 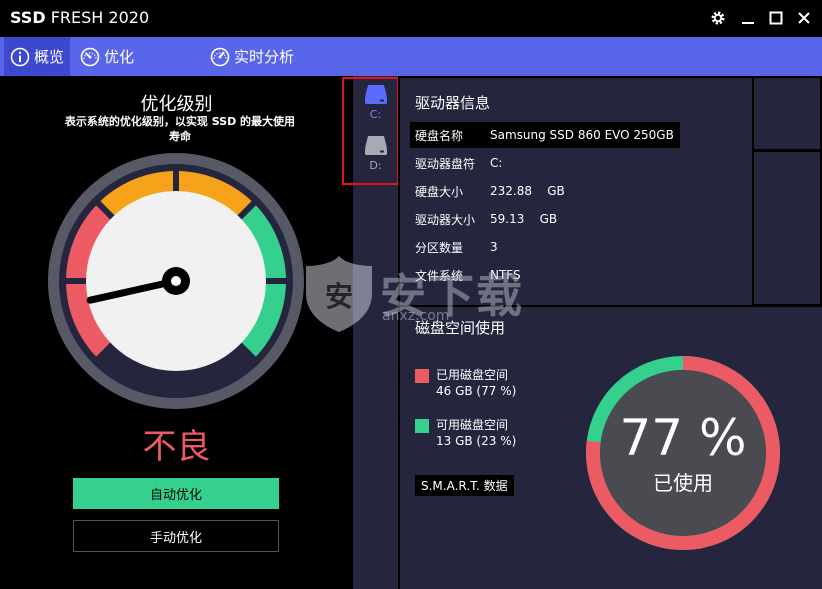 What do you see at coordinates (459, 163) in the screenshot?
I see `info-row-drive-letter: 驱动器盘符 C:` at bounding box center [459, 163].